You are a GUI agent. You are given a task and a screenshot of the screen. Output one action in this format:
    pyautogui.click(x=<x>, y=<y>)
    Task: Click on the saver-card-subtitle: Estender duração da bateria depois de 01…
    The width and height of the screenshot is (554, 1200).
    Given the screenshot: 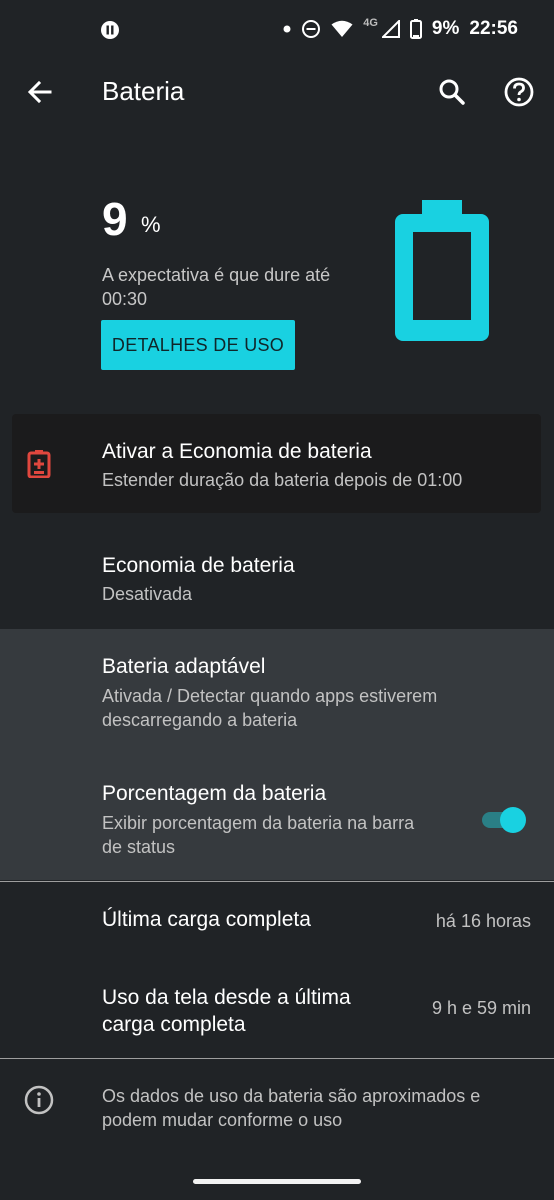 What is the action you would take?
    pyautogui.click(x=282, y=480)
    